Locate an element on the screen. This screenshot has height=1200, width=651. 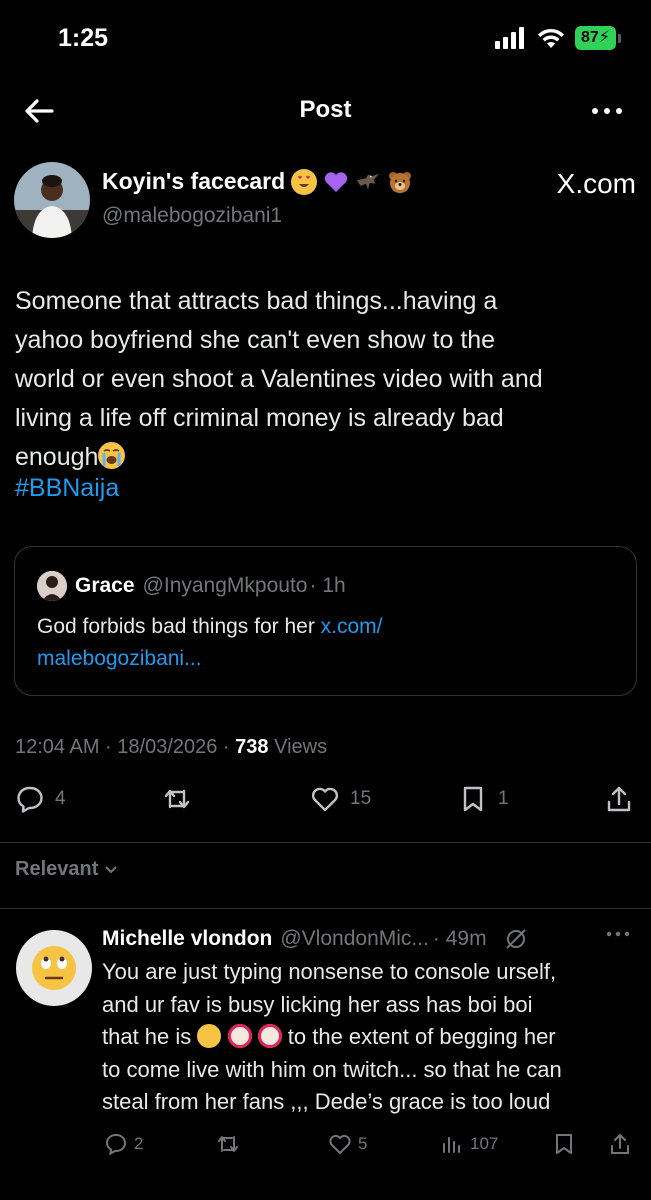
quote-time: · 1h is located at coordinates (327, 585).